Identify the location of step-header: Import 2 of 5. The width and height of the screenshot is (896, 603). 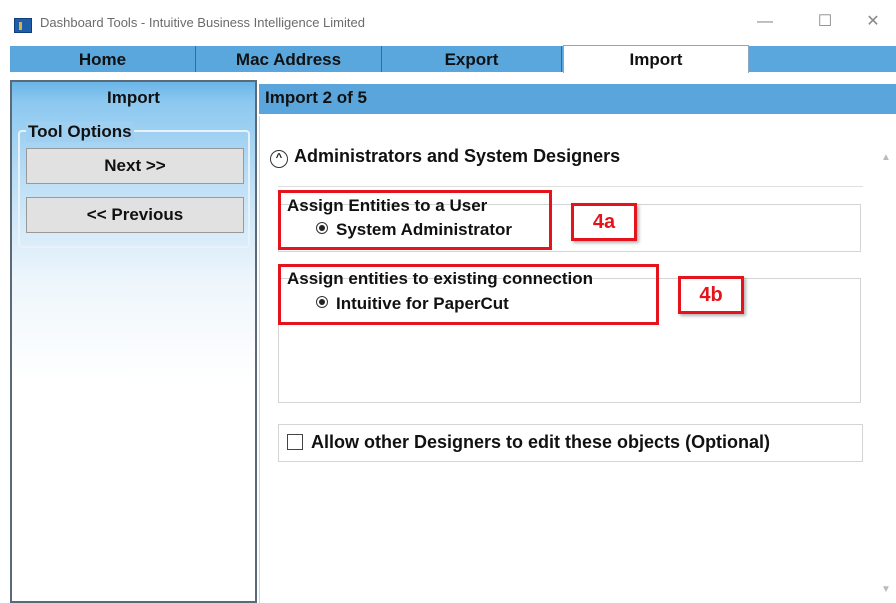
(577, 99).